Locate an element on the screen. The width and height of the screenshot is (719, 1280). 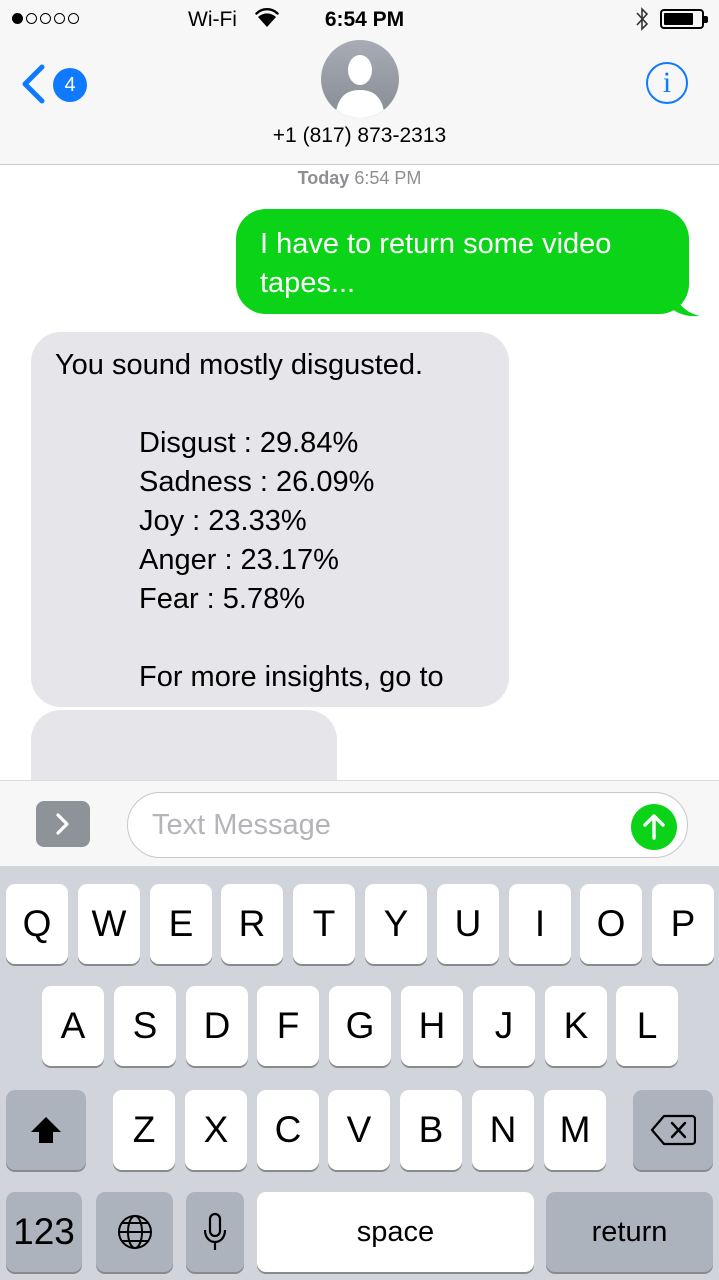
contact-avatar is located at coordinates (360, 79).